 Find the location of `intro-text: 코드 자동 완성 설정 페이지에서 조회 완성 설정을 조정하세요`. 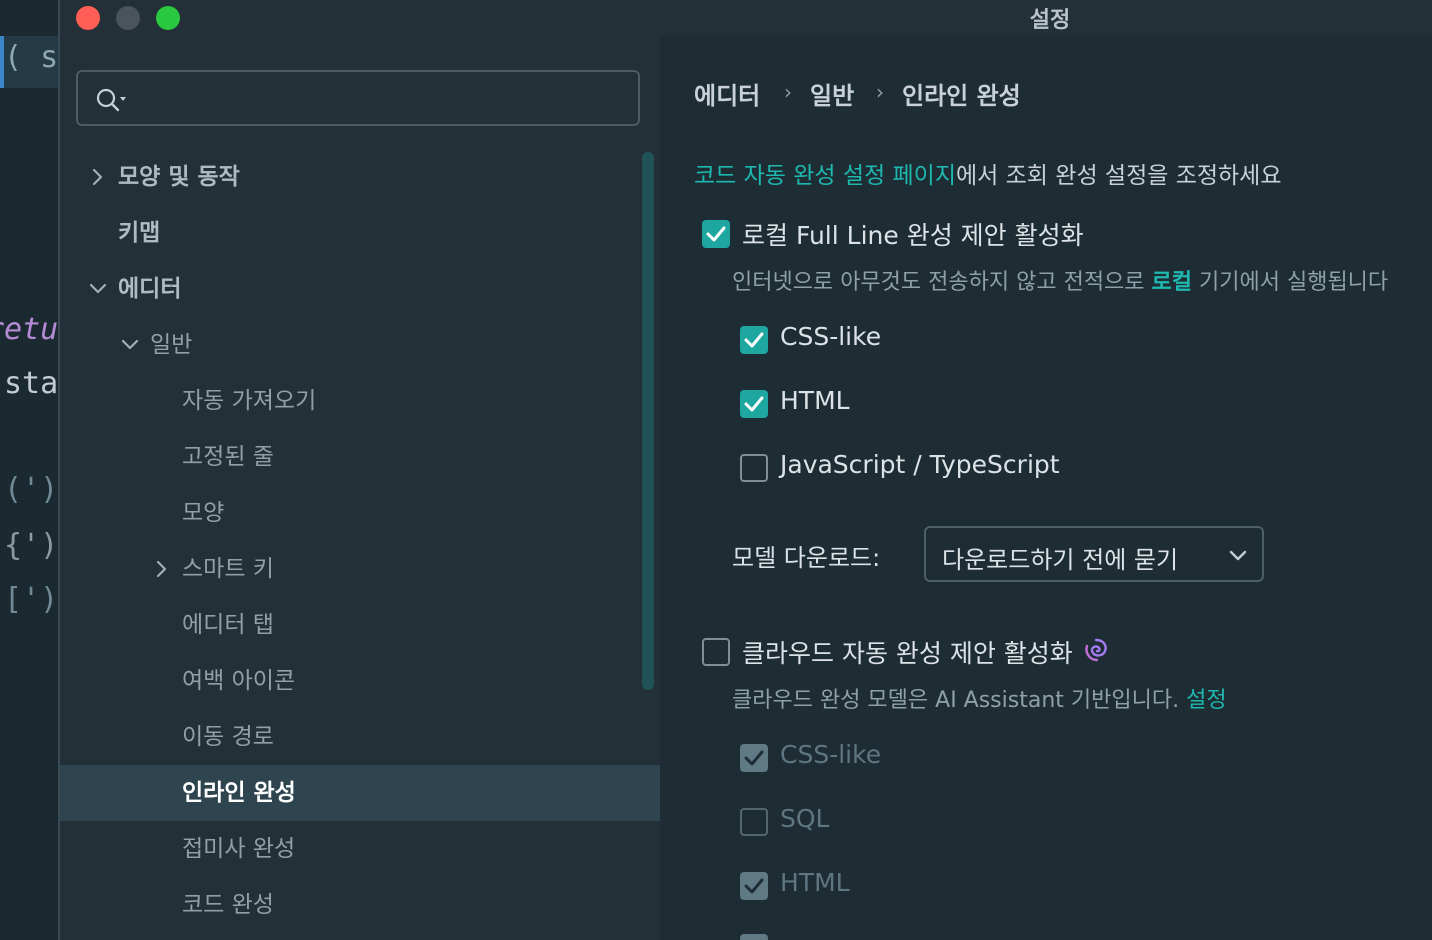

intro-text: 코드 자동 완성 설정 페이지에서 조회 완성 설정을 조정하세요 is located at coordinates (988, 173).